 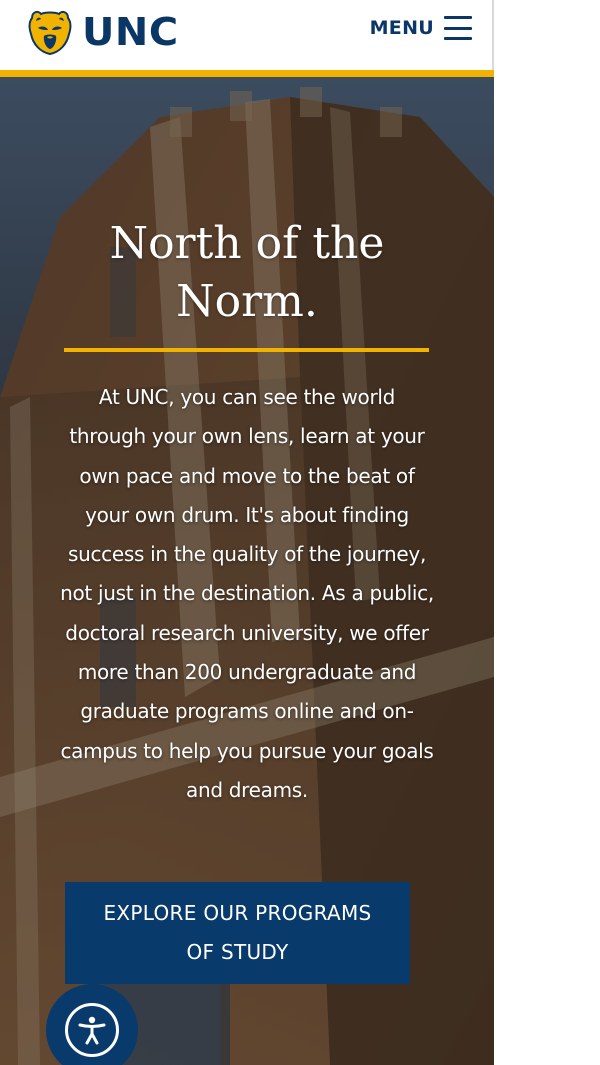 I want to click on hero-gold-divider, so click(x=246, y=350).